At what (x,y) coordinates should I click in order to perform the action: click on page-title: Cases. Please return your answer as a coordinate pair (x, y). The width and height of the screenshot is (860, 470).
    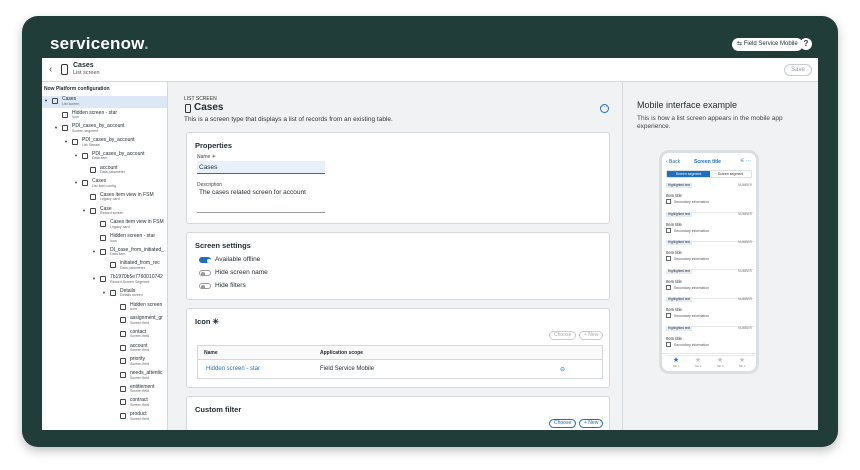
    Looking at the image, I should click on (83, 65).